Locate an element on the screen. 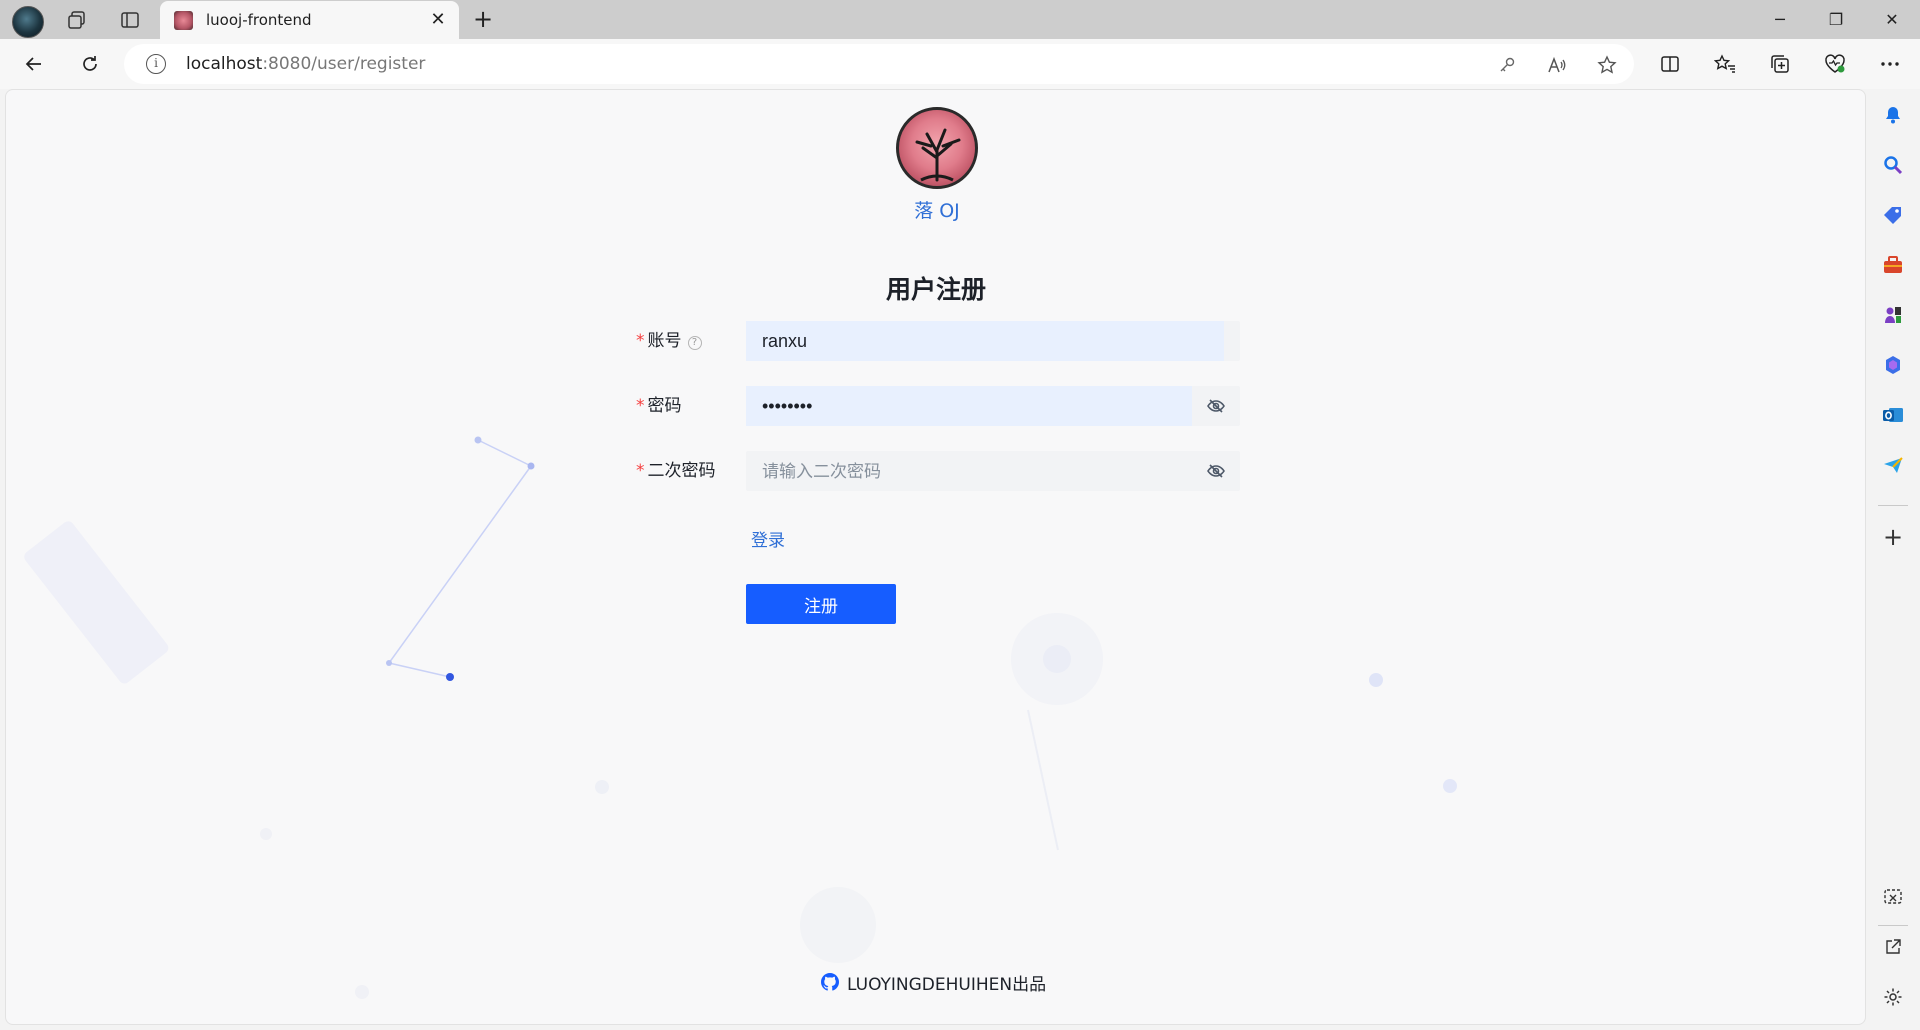 The height and width of the screenshot is (1030, 1920). github-icon is located at coordinates (830, 982).